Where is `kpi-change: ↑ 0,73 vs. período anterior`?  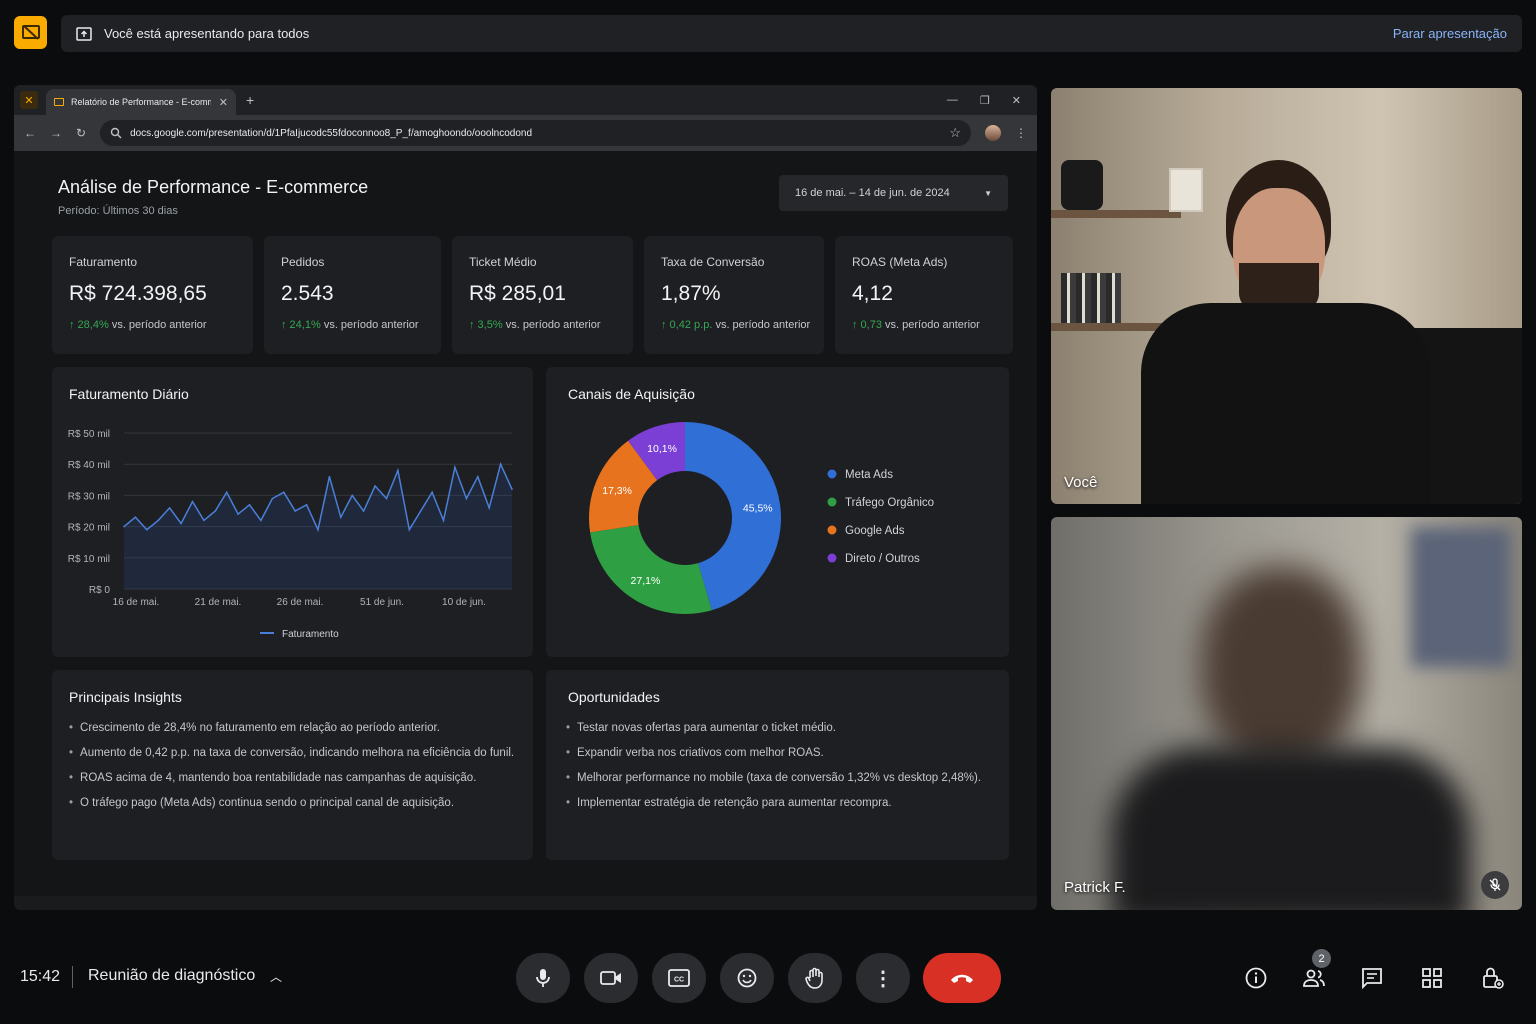 kpi-change: ↑ 0,73 vs. período anterior is located at coordinates (916, 325).